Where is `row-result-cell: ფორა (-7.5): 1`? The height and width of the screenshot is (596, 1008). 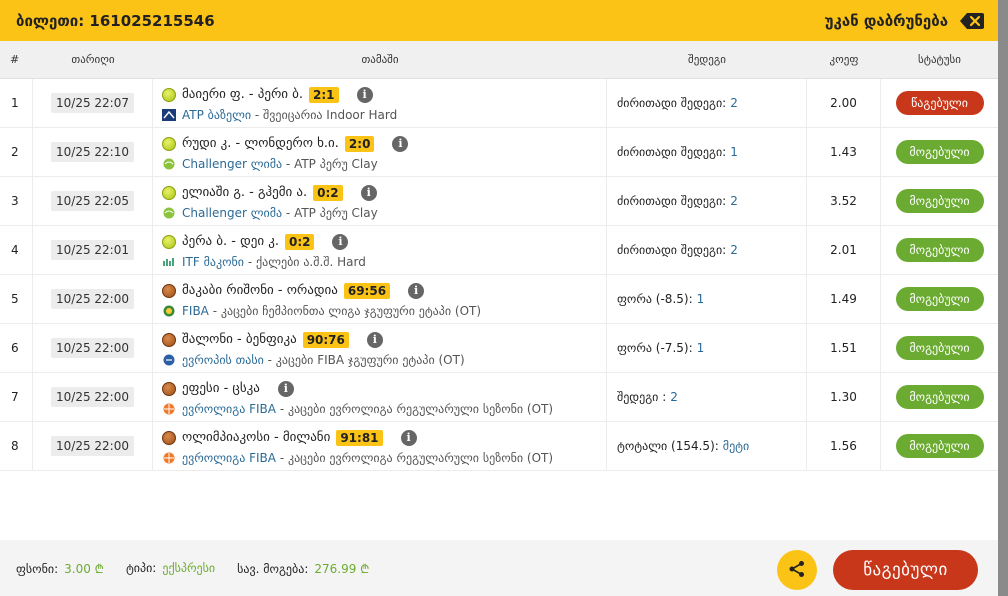 row-result-cell: ფორა (-7.5): 1 is located at coordinates (707, 348).